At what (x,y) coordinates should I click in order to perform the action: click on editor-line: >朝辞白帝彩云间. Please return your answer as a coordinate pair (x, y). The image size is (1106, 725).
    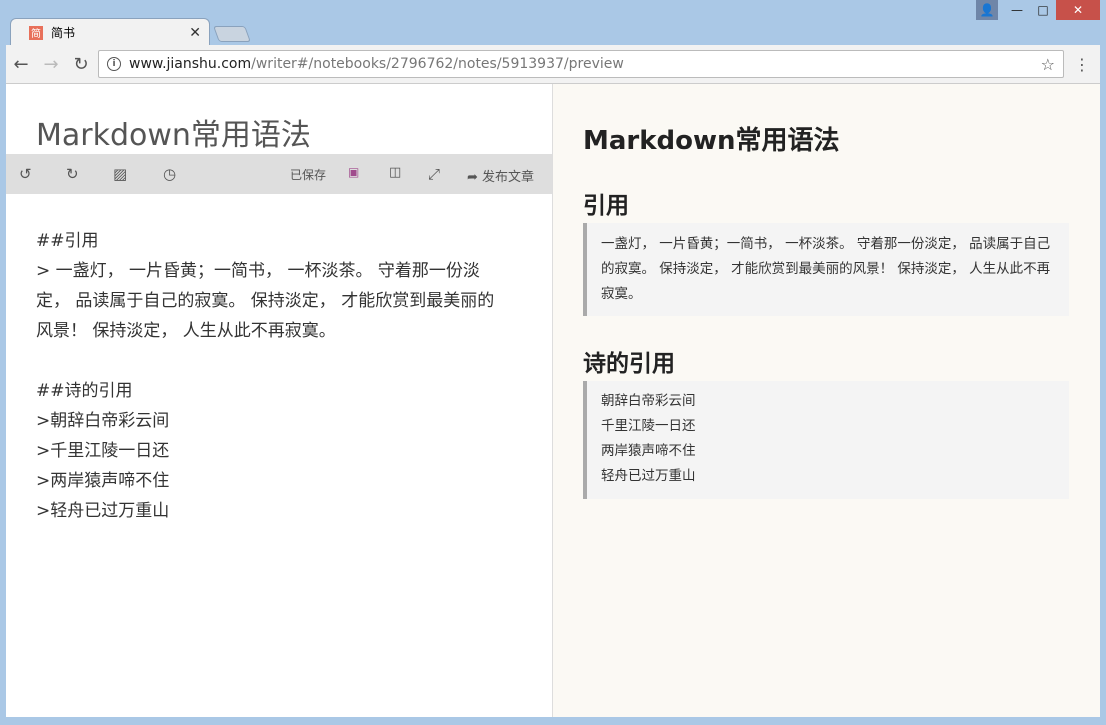
    Looking at the image, I should click on (103, 421).